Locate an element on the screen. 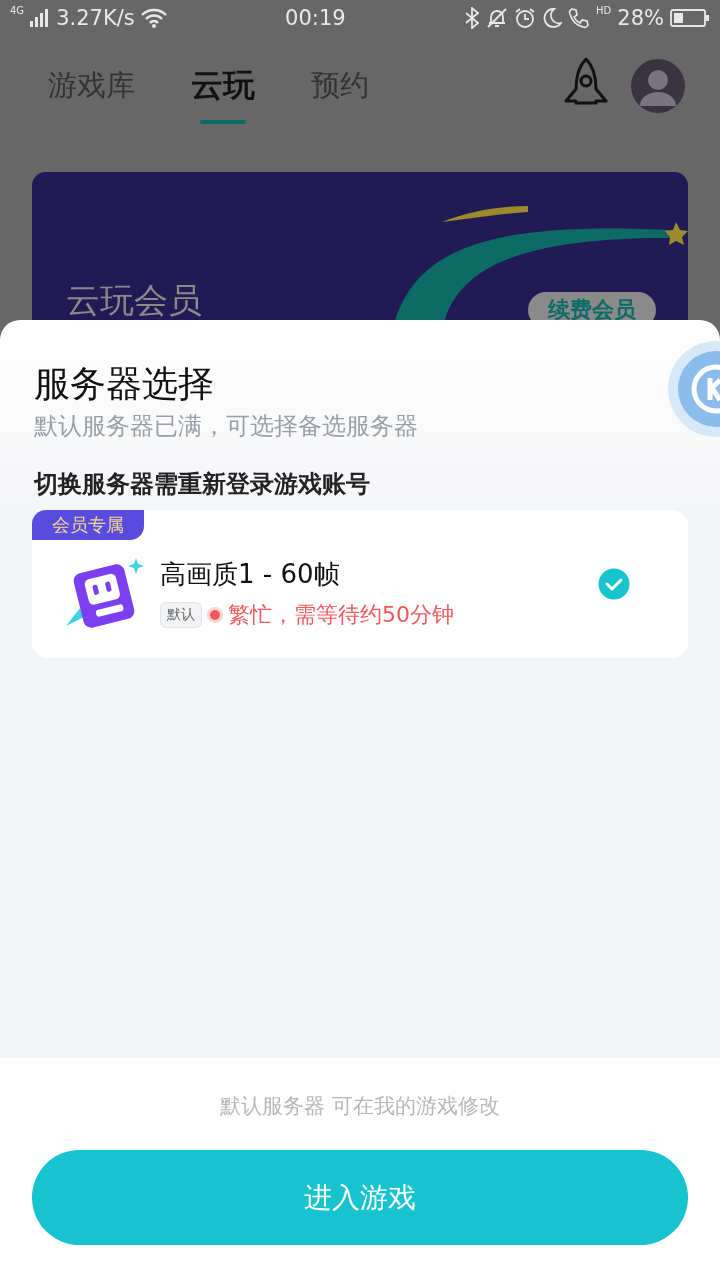 The width and height of the screenshot is (720, 1280). call-label: HD is located at coordinates (604, 11).